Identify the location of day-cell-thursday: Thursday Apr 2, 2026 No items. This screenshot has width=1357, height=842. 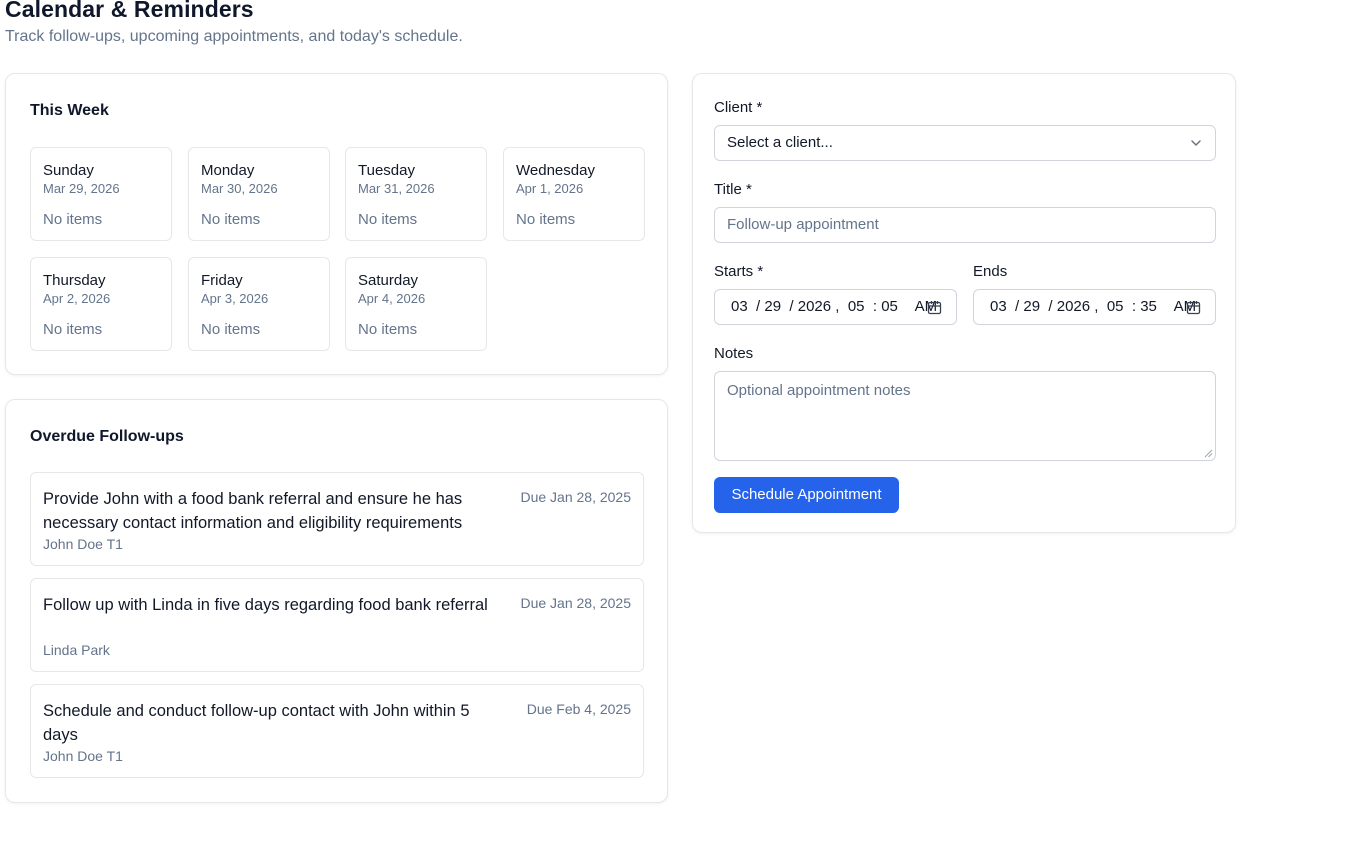
(101, 304).